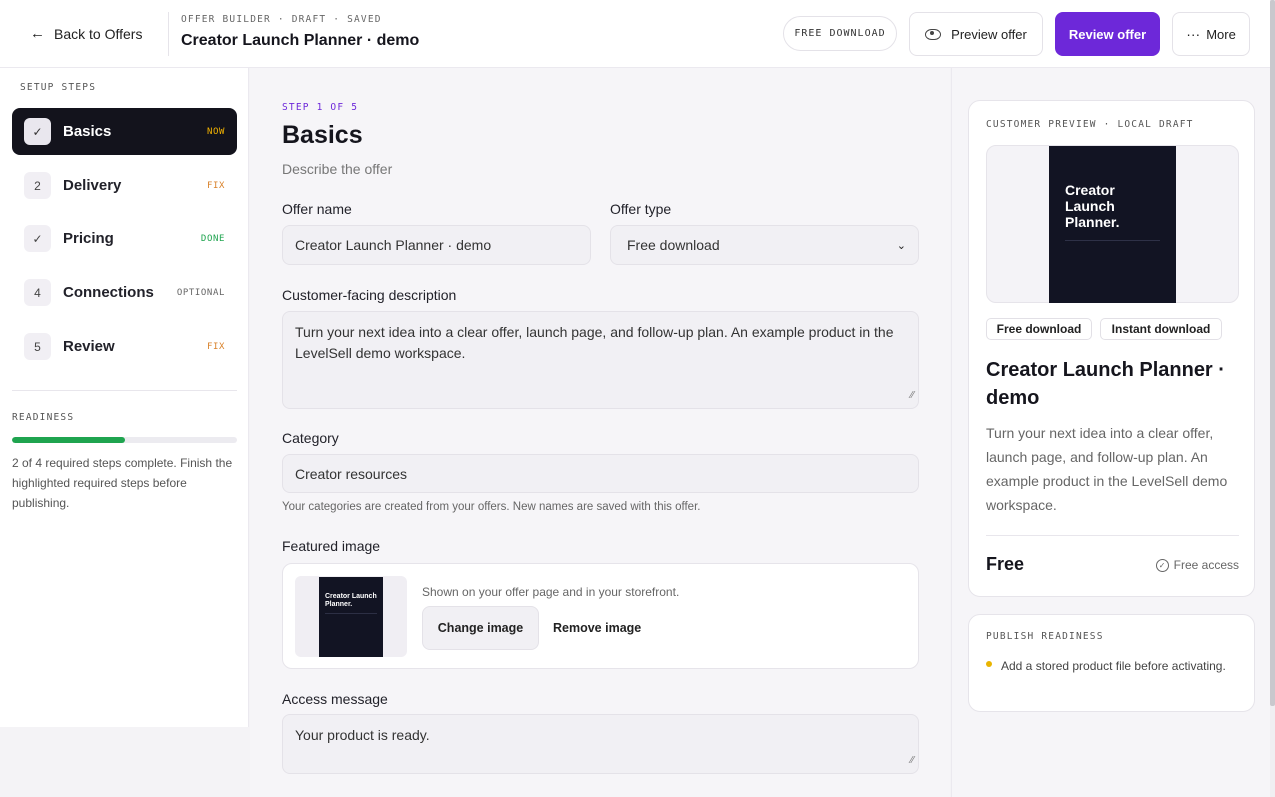  What do you see at coordinates (1162, 565) in the screenshot?
I see `check-circle-icon: ✓` at bounding box center [1162, 565].